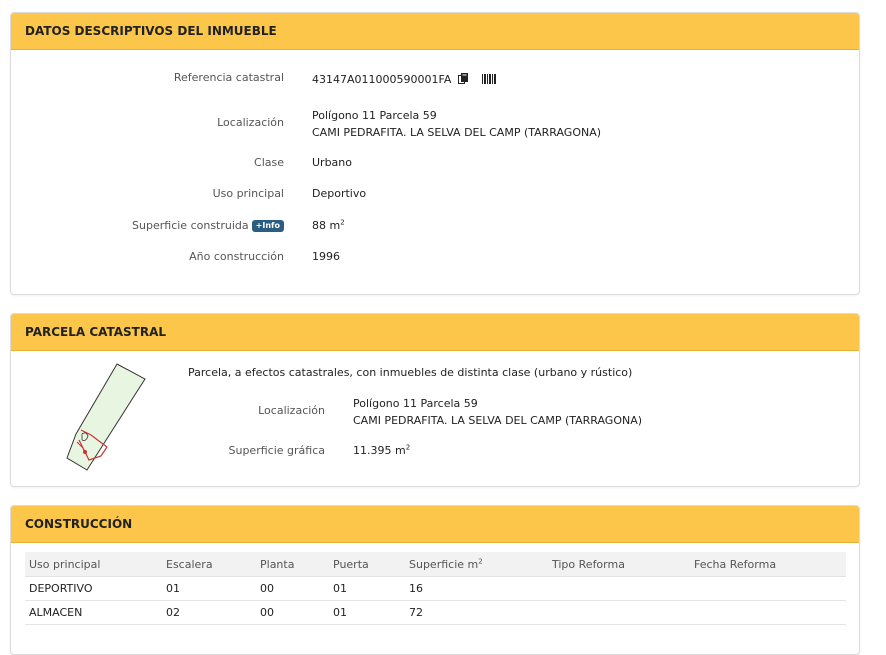 The width and height of the screenshot is (886, 655). What do you see at coordinates (768, 564) in the screenshot?
I see `col-fecha-reforma: Fecha Reforma` at bounding box center [768, 564].